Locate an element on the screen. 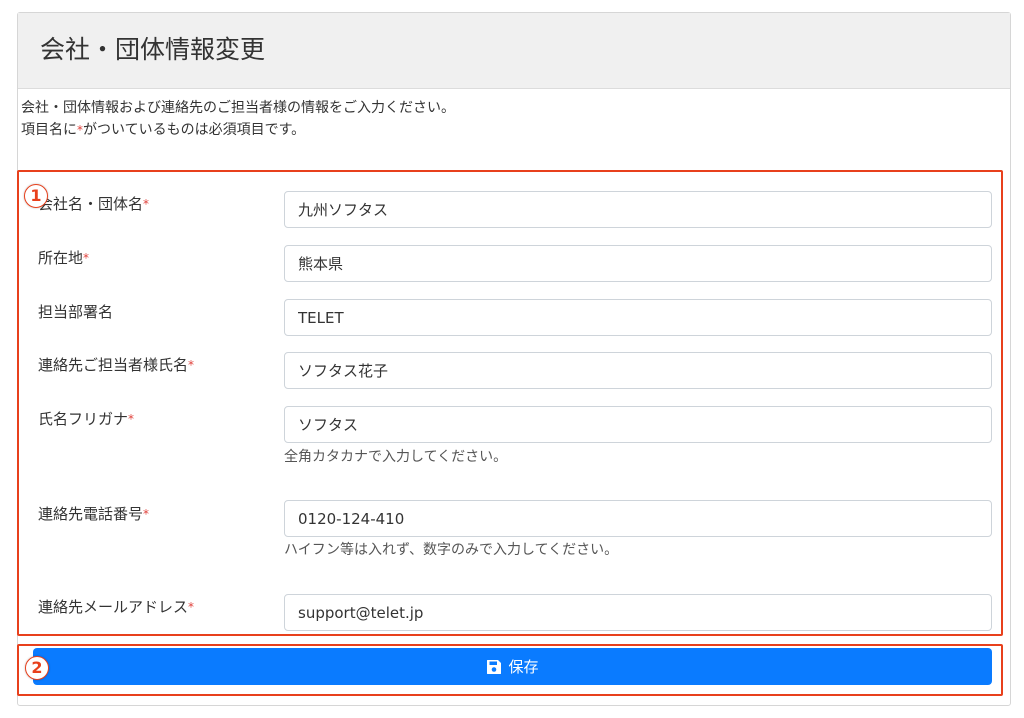 This screenshot has width=1024, height=718. page-title: 会社・団体情報変更 is located at coordinates (153, 49).